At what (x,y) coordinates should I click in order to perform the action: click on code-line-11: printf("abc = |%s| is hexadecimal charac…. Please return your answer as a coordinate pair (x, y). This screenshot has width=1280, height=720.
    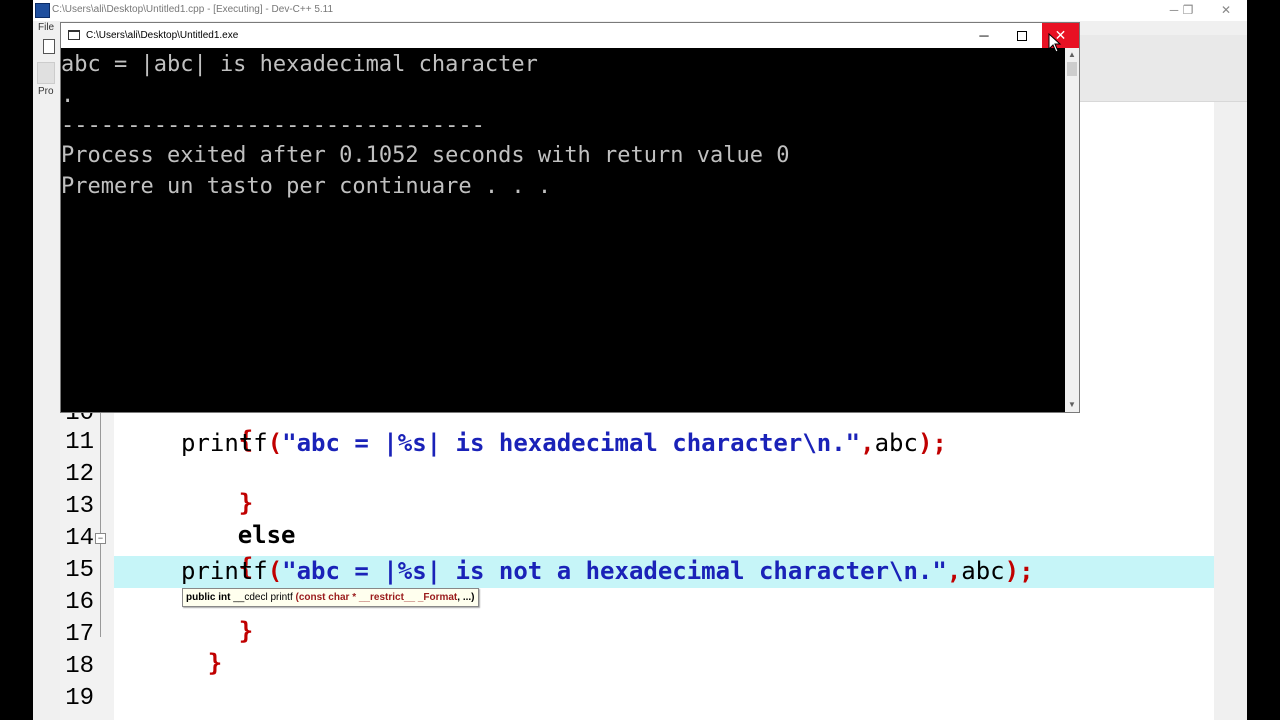
    Looking at the image, I should click on (564, 443).